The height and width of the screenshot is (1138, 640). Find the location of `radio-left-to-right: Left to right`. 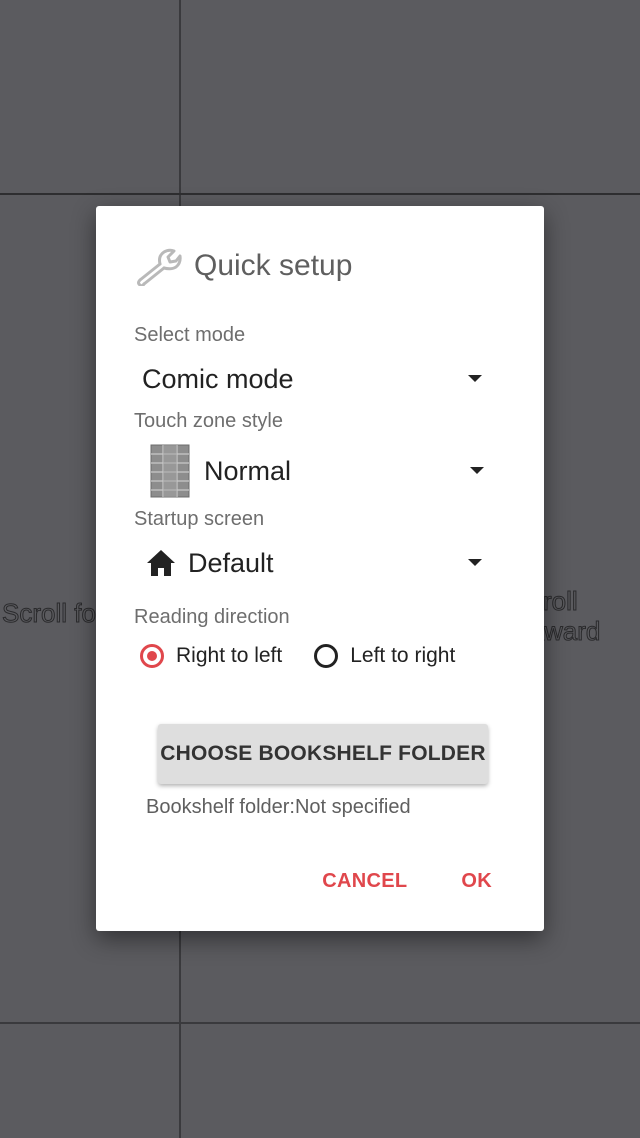

radio-left-to-right: Left to right is located at coordinates (384, 656).